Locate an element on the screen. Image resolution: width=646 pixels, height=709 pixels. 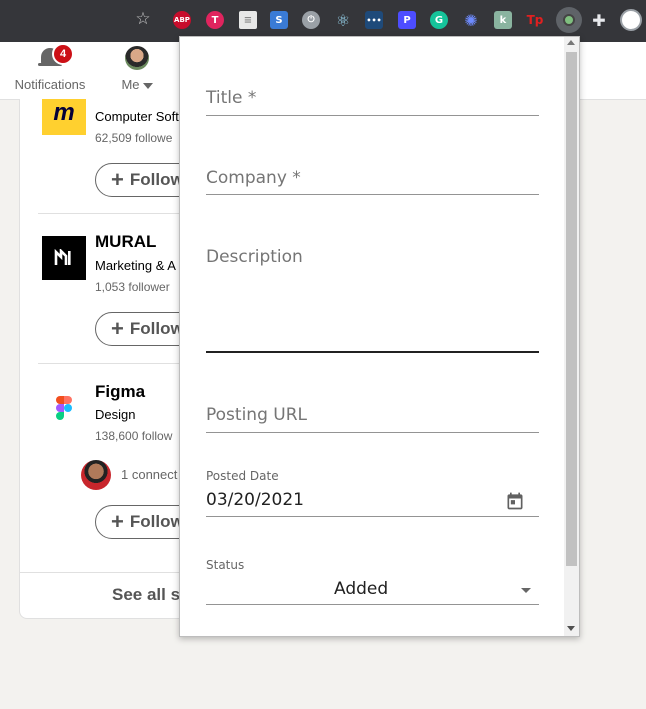
grammarly-icon: G is located at coordinates (439, 20).